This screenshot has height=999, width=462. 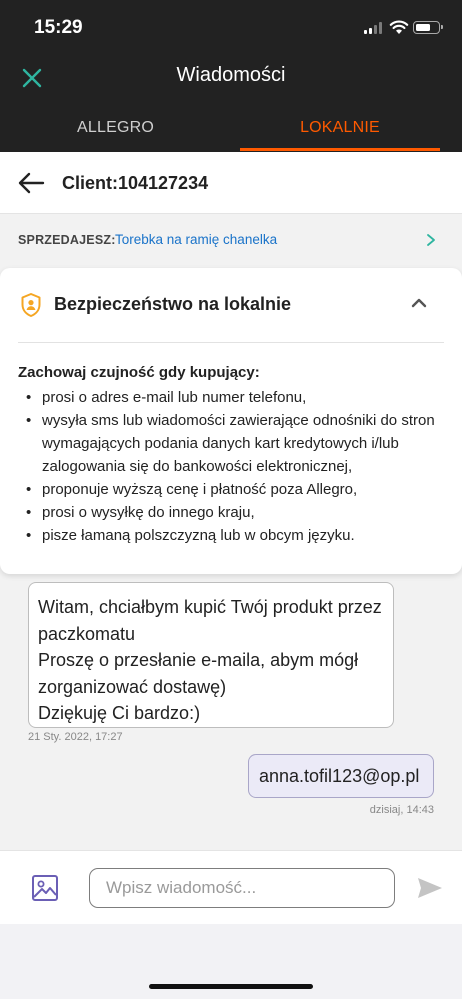 What do you see at coordinates (231, 183) in the screenshot?
I see `conversation-header: Client:104127234` at bounding box center [231, 183].